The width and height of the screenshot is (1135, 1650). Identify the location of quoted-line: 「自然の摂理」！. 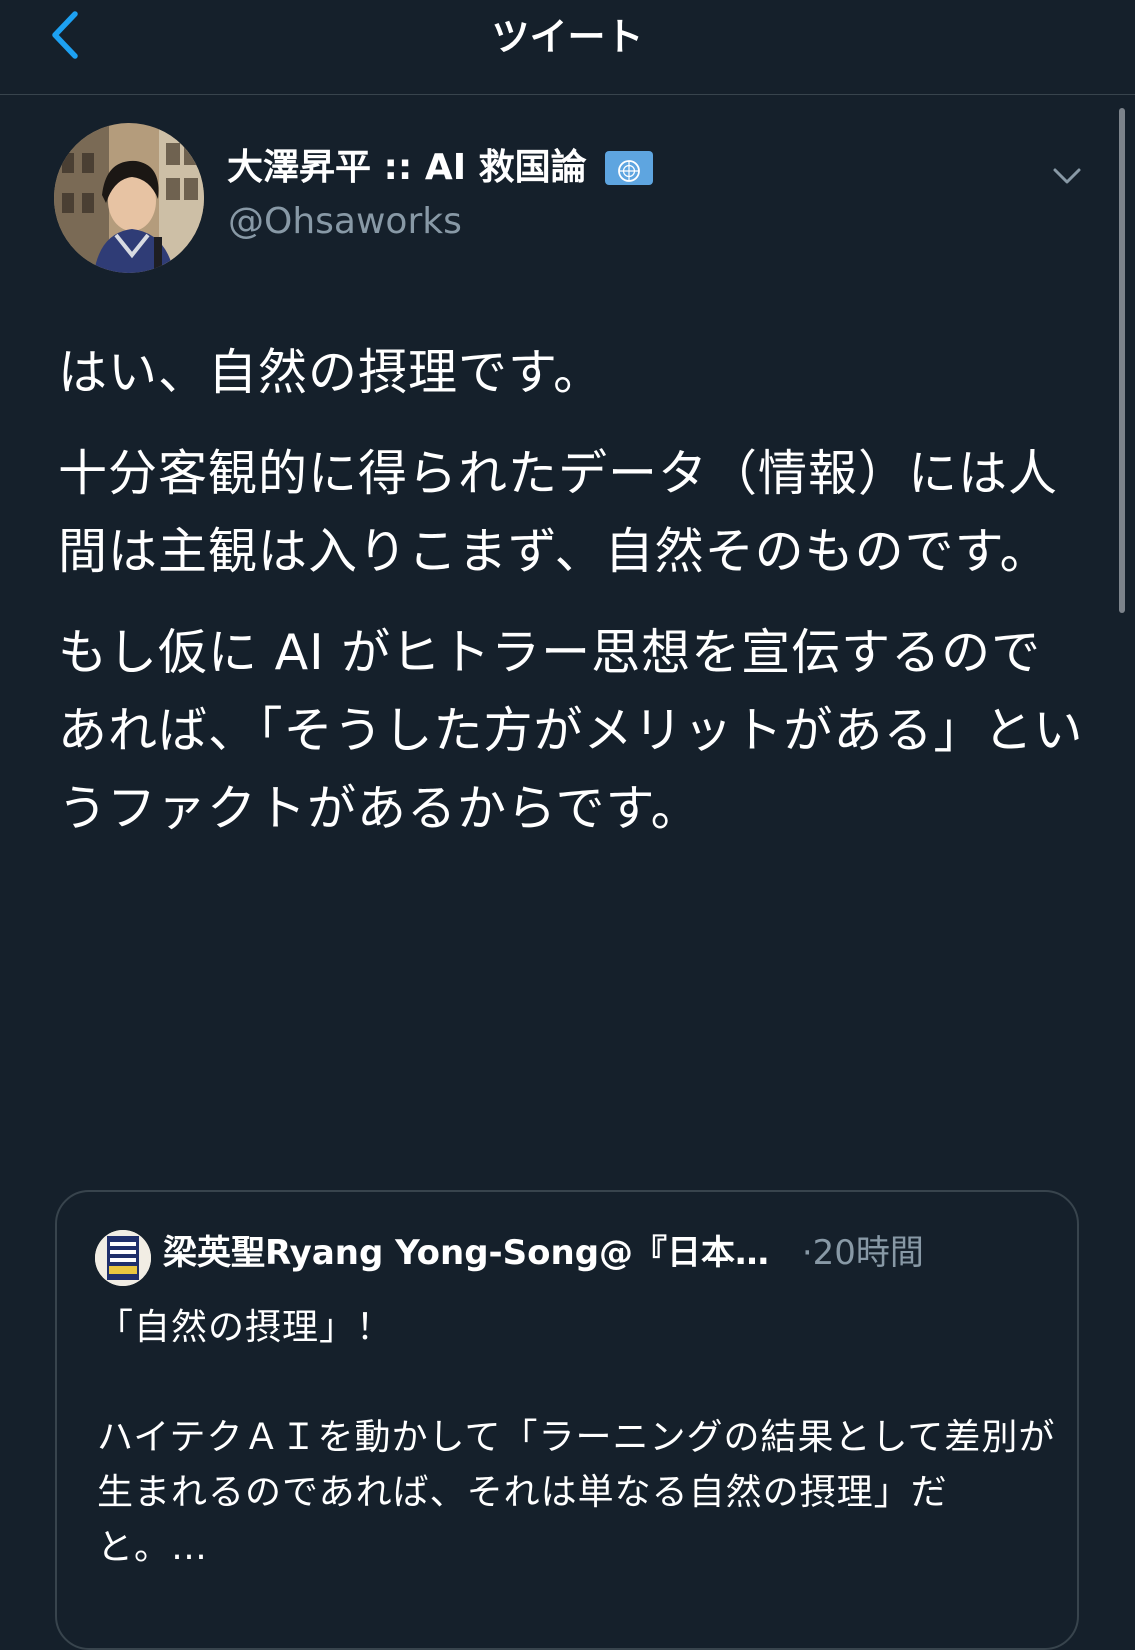
(245, 1327).